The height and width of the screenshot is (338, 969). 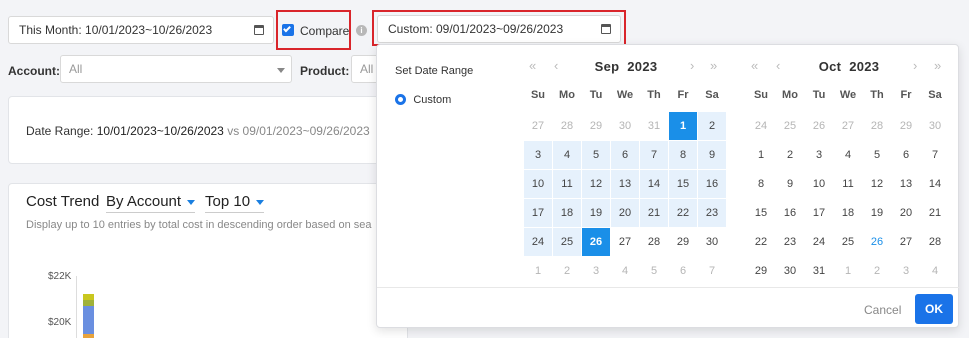 What do you see at coordinates (607, 66) in the screenshot?
I see `month-name: Sep` at bounding box center [607, 66].